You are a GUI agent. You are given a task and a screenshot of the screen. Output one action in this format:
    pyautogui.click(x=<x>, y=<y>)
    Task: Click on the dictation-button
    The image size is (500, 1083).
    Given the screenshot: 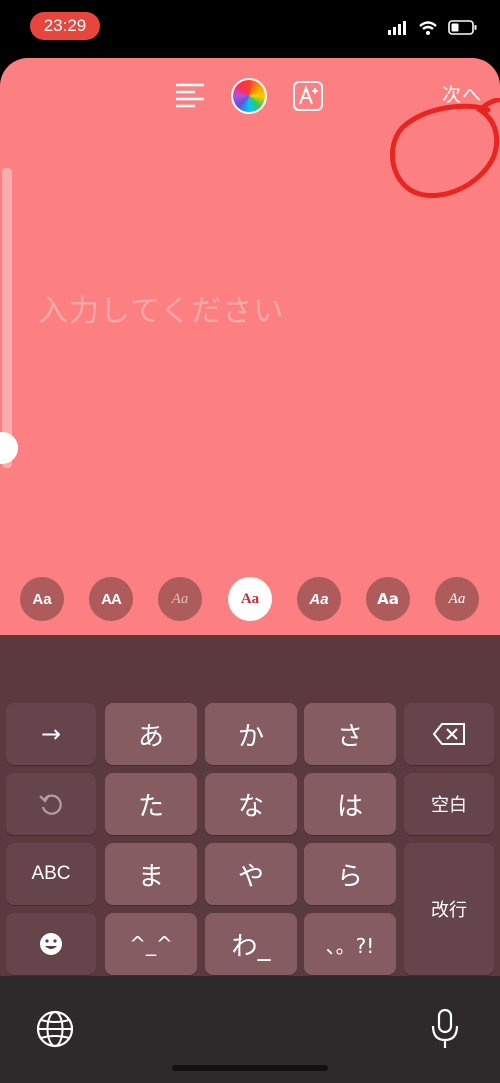 What is the action you would take?
    pyautogui.click(x=445, y=1031)
    